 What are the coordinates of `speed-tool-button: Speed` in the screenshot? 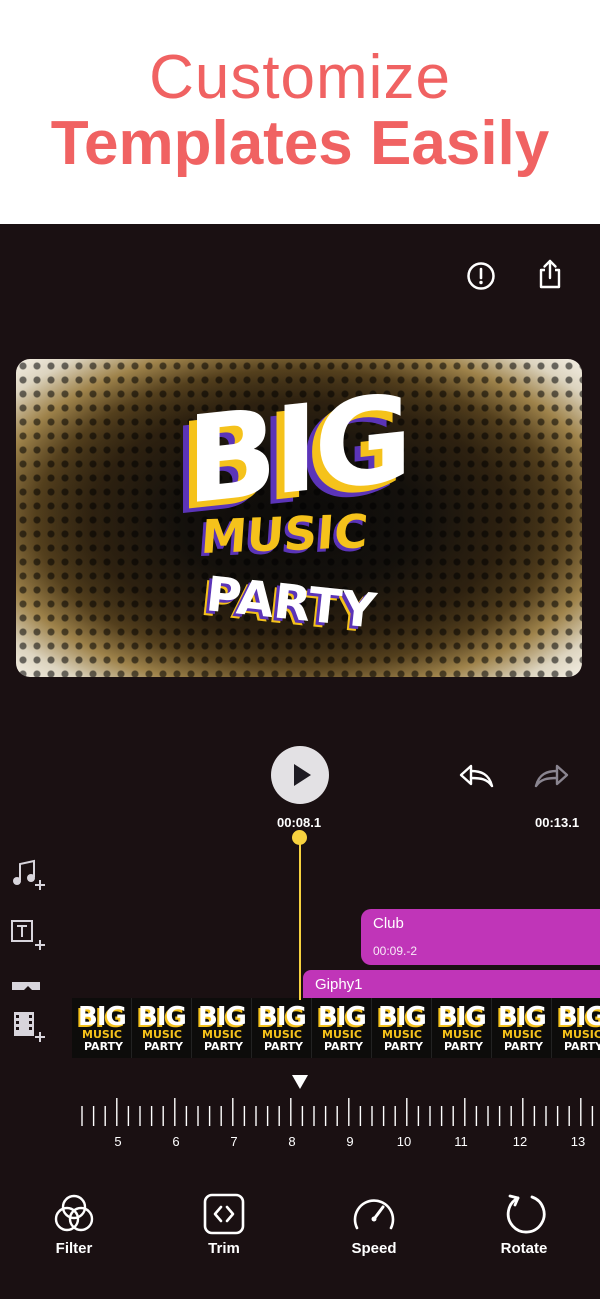 It's located at (374, 1227).